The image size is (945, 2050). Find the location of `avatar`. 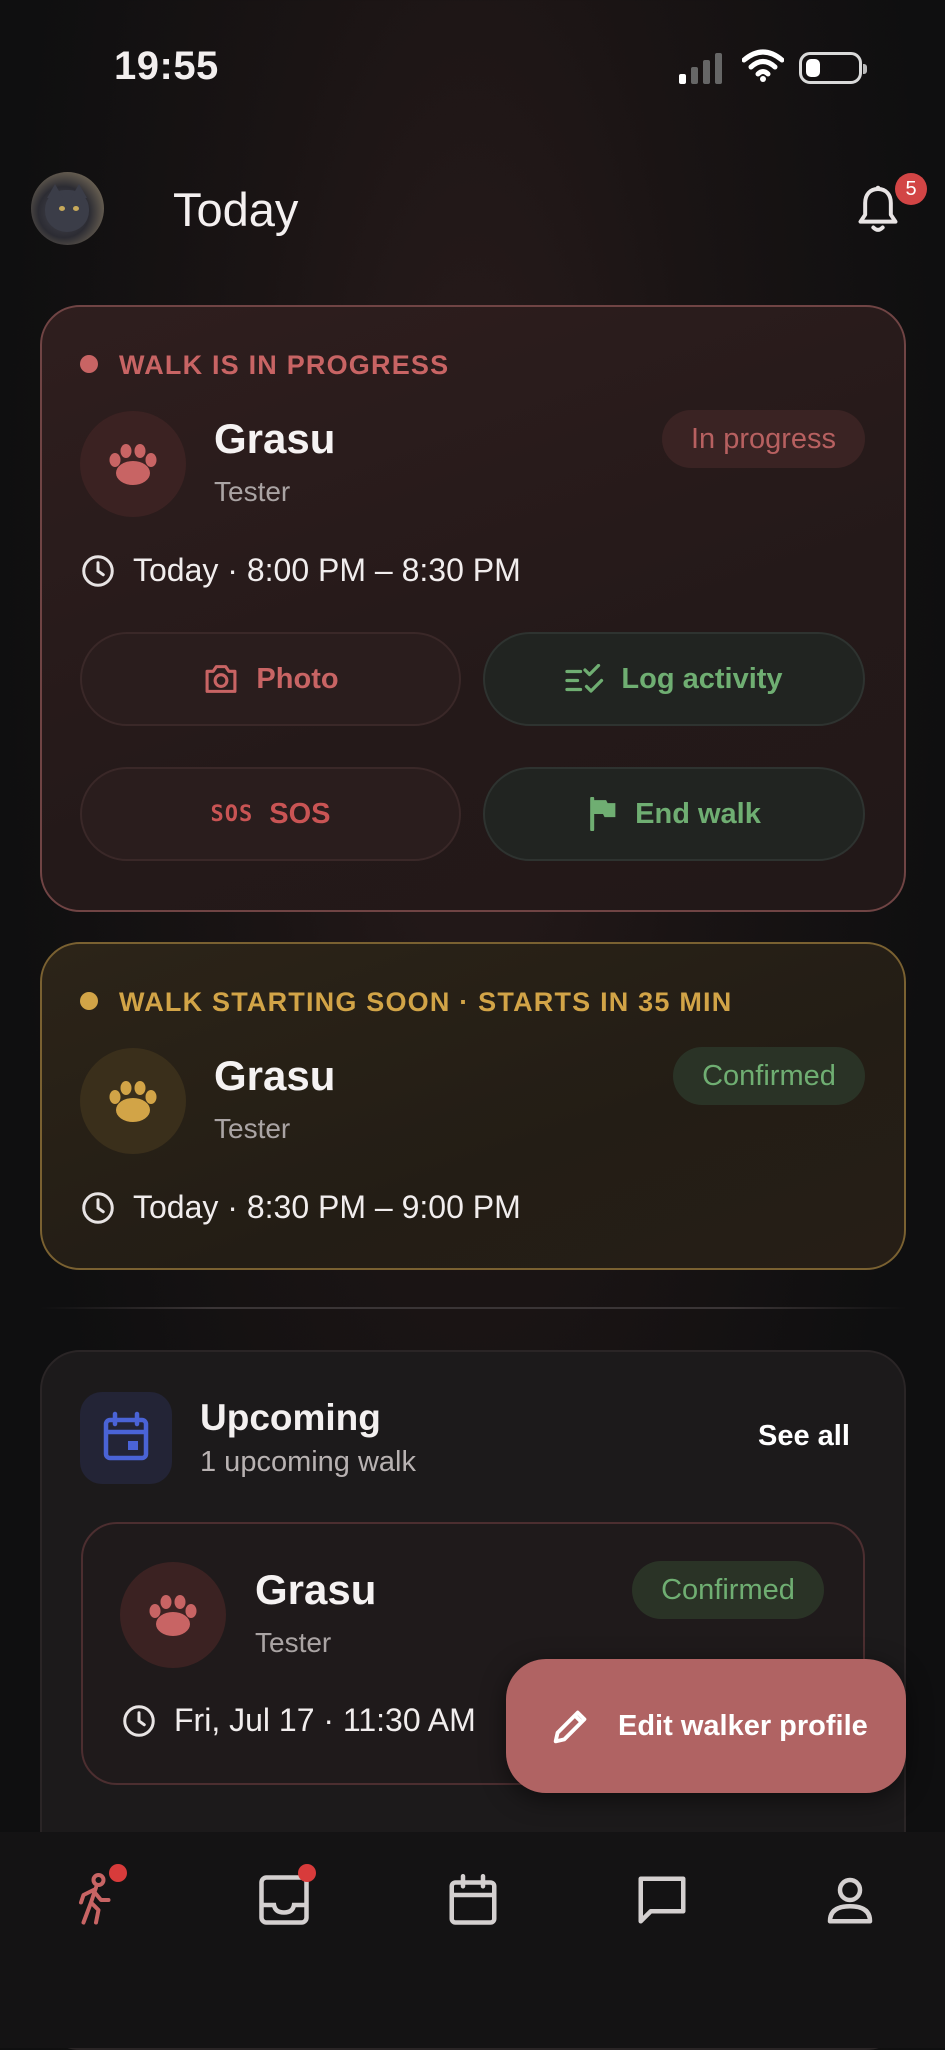

avatar is located at coordinates (67, 208).